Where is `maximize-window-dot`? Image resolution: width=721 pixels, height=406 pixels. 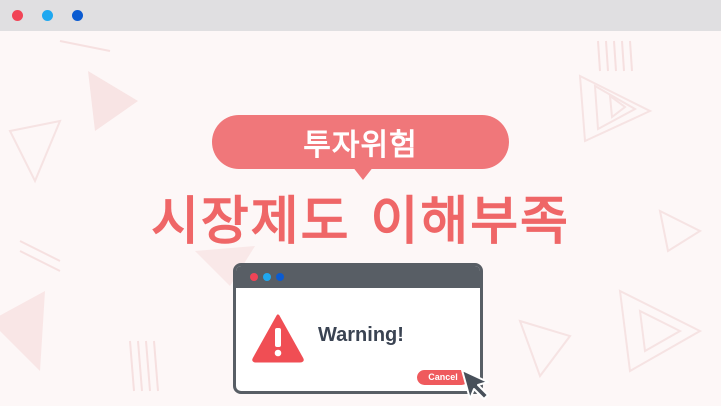 maximize-window-dot is located at coordinates (77, 15).